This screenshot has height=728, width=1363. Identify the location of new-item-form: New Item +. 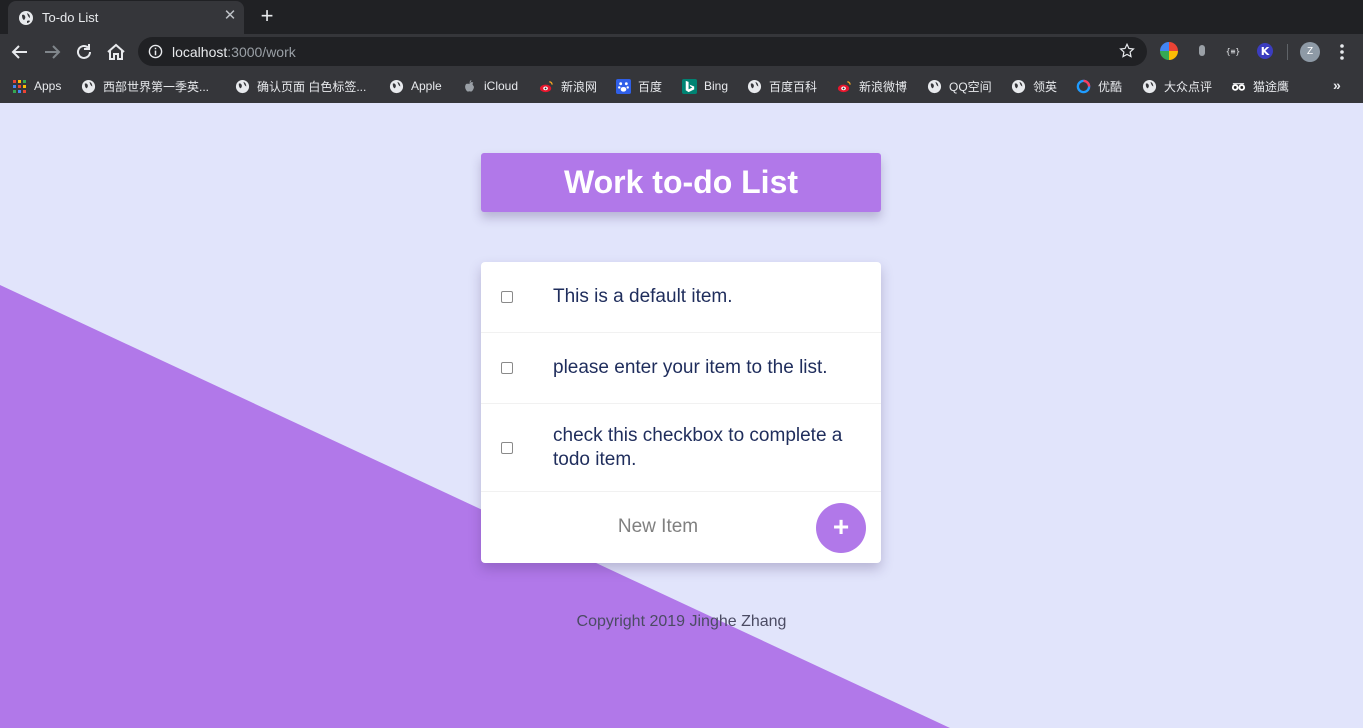
(681, 527).